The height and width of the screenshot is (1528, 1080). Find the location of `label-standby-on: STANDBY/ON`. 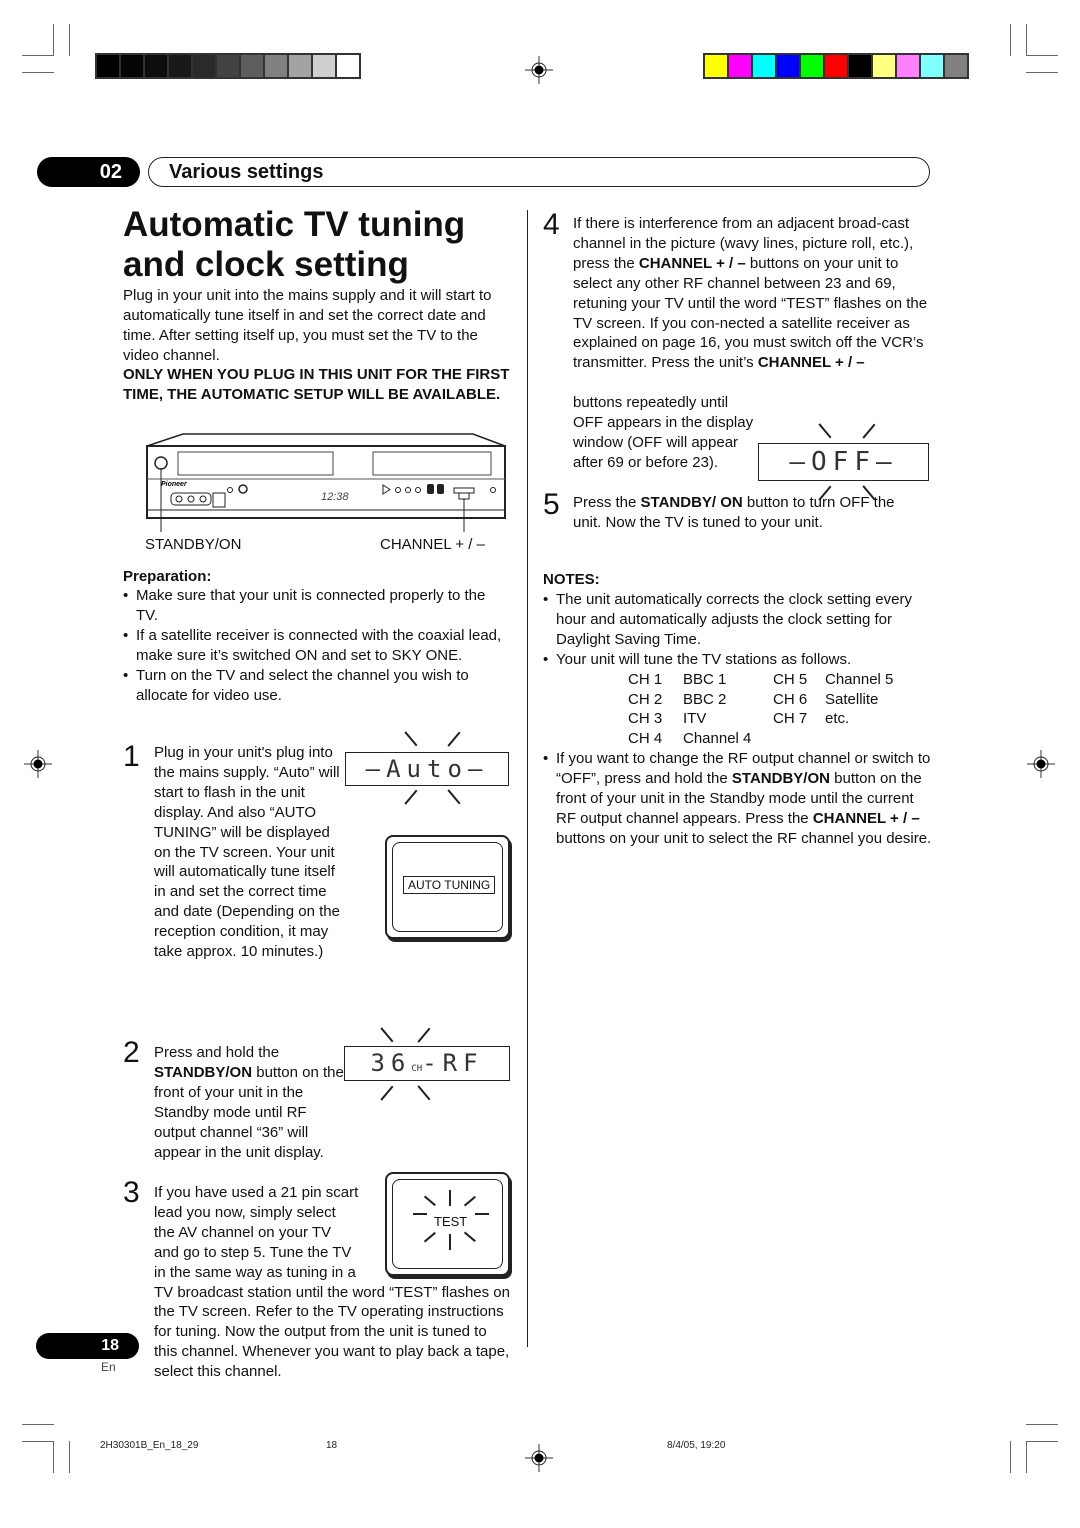

label-standby-on: STANDBY/ON is located at coordinates (193, 544).